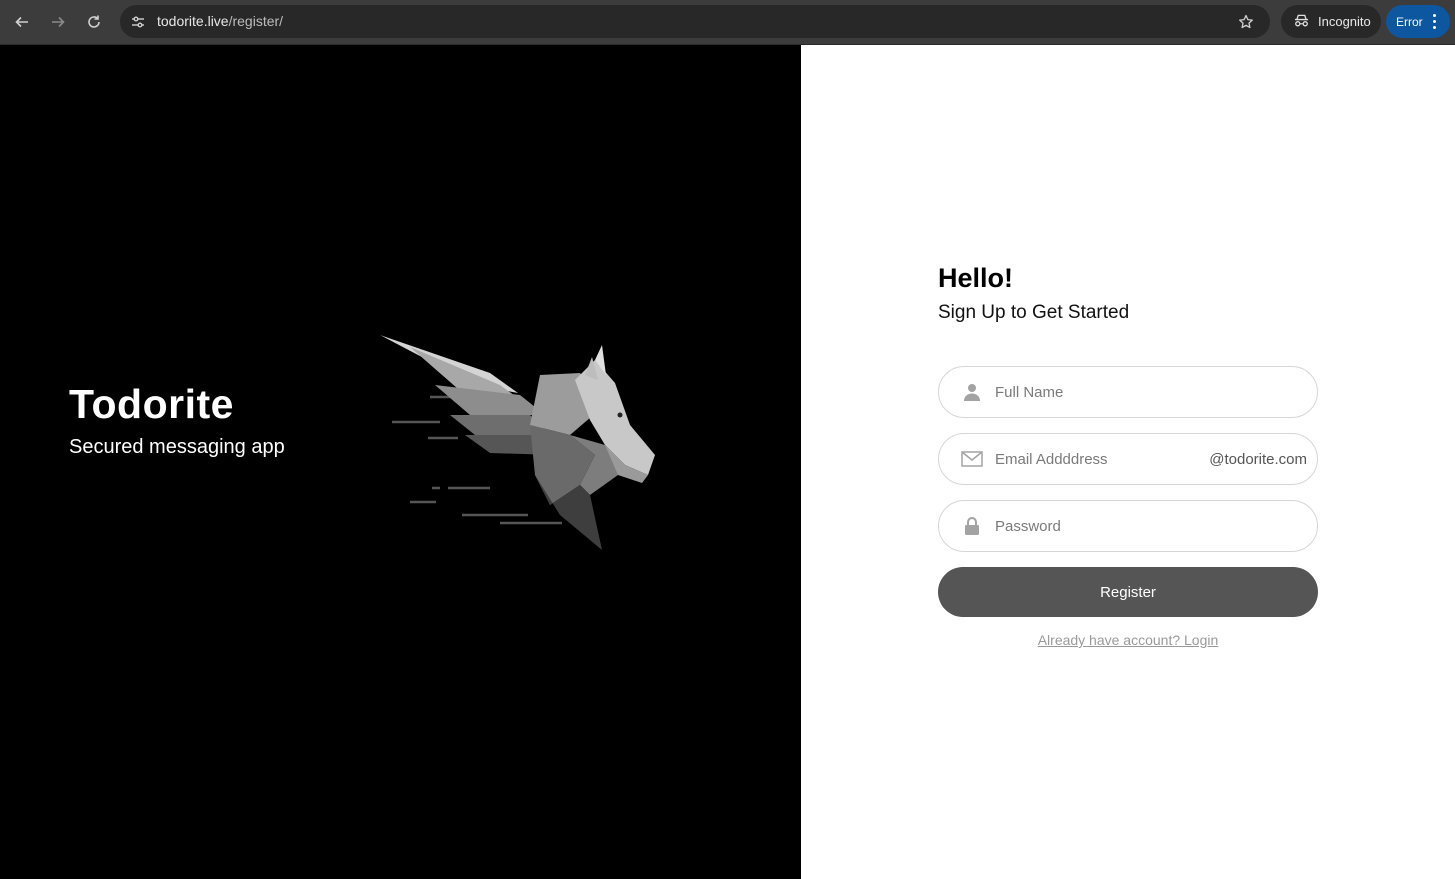 This screenshot has width=1455, height=879. What do you see at coordinates (1095, 459) in the screenshot?
I see `email-input` at bounding box center [1095, 459].